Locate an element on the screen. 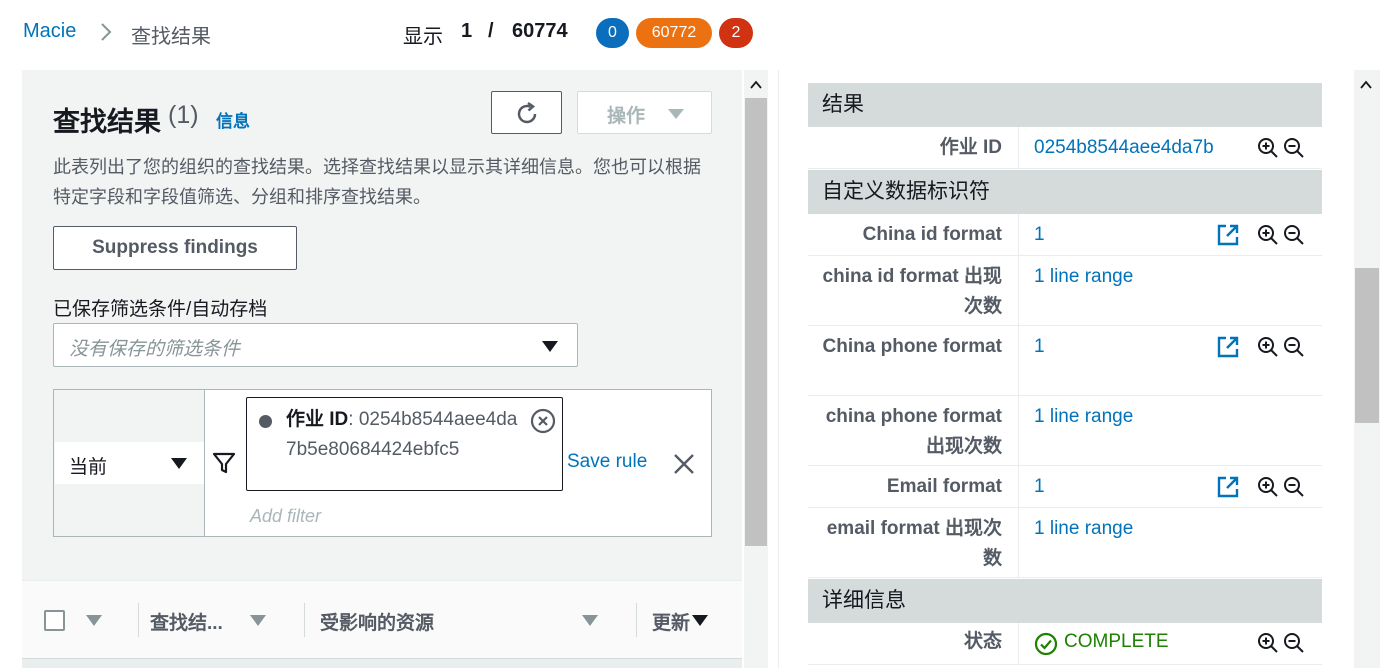  detail-key: china id format 出现次数 is located at coordinates (912, 291).